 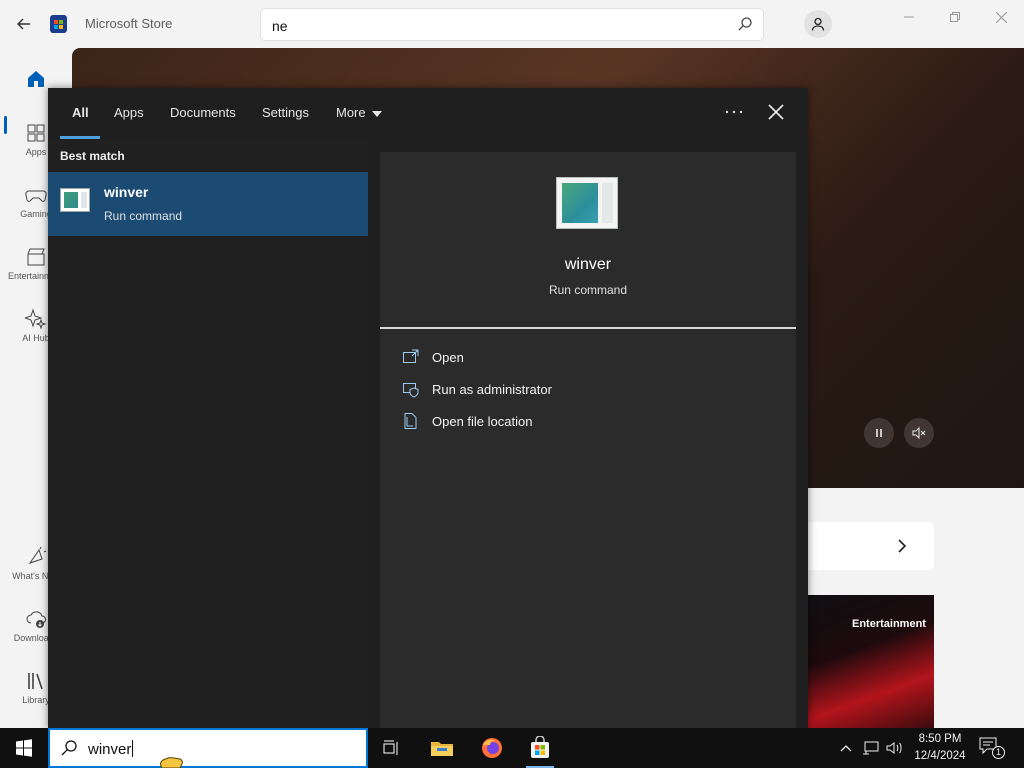 I want to click on close-window-button, so click(x=1001, y=17).